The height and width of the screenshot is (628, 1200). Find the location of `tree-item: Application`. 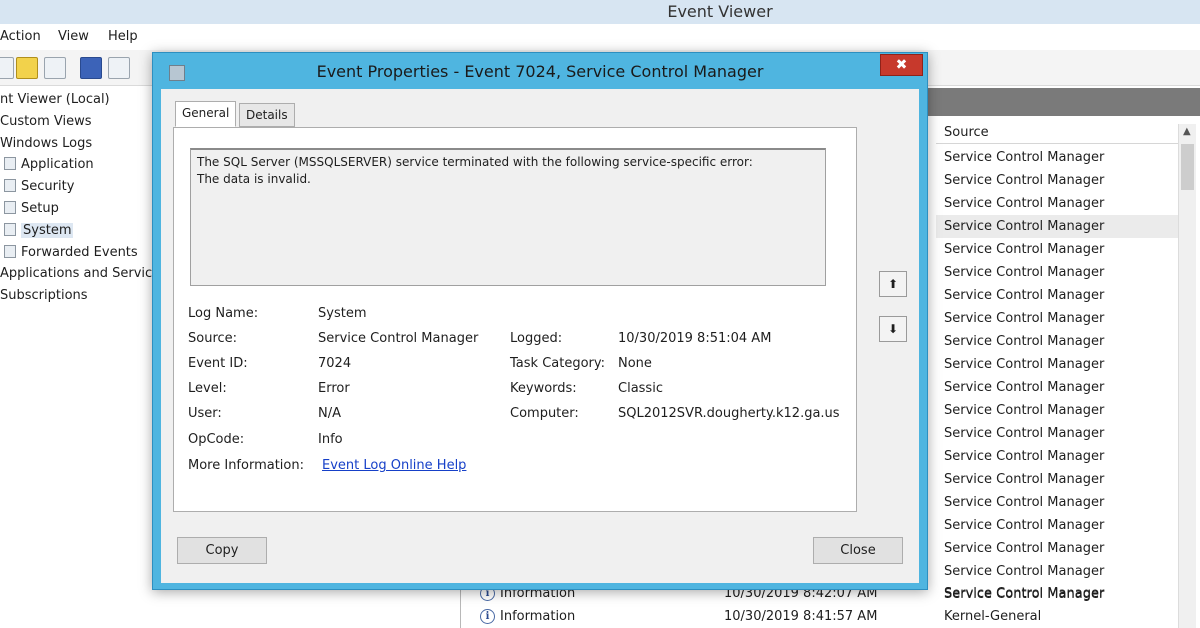

tree-item: Application is located at coordinates (49, 164).